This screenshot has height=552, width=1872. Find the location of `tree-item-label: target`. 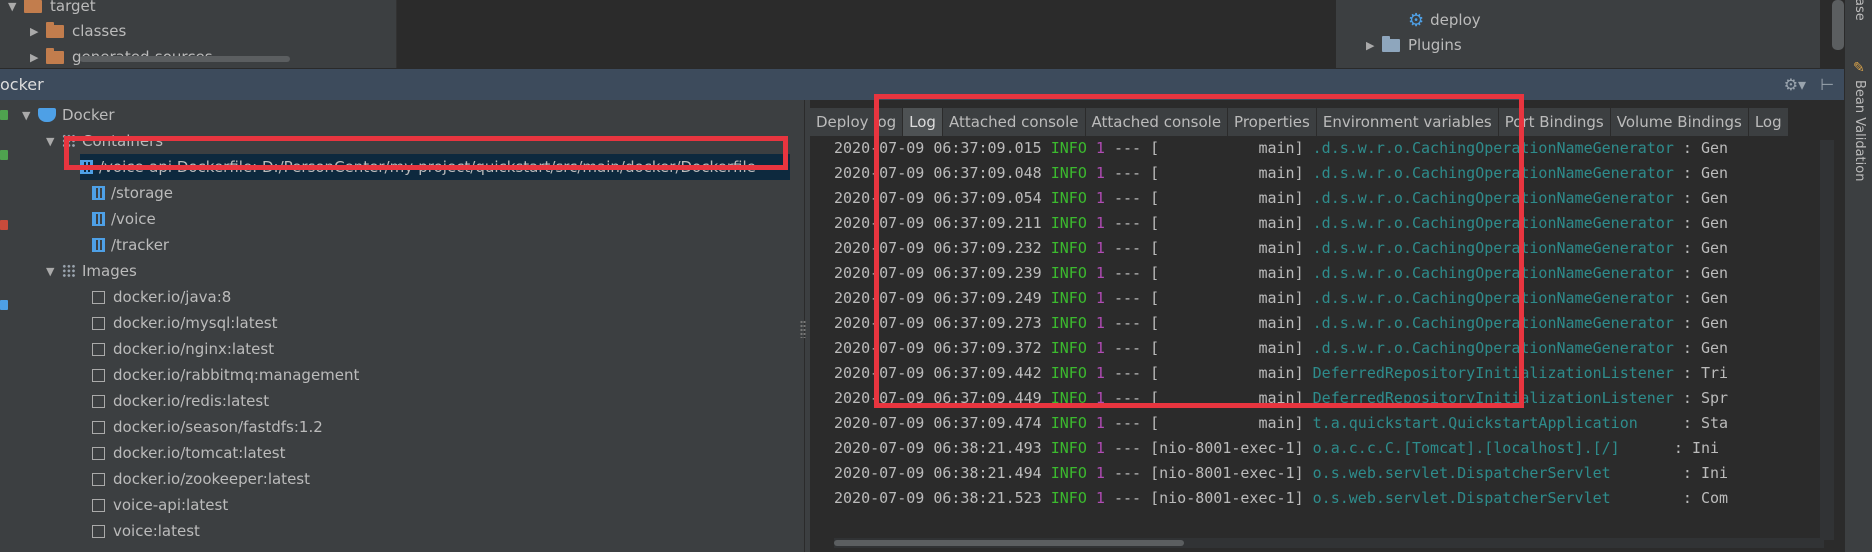

tree-item-label: target is located at coordinates (73, 7).